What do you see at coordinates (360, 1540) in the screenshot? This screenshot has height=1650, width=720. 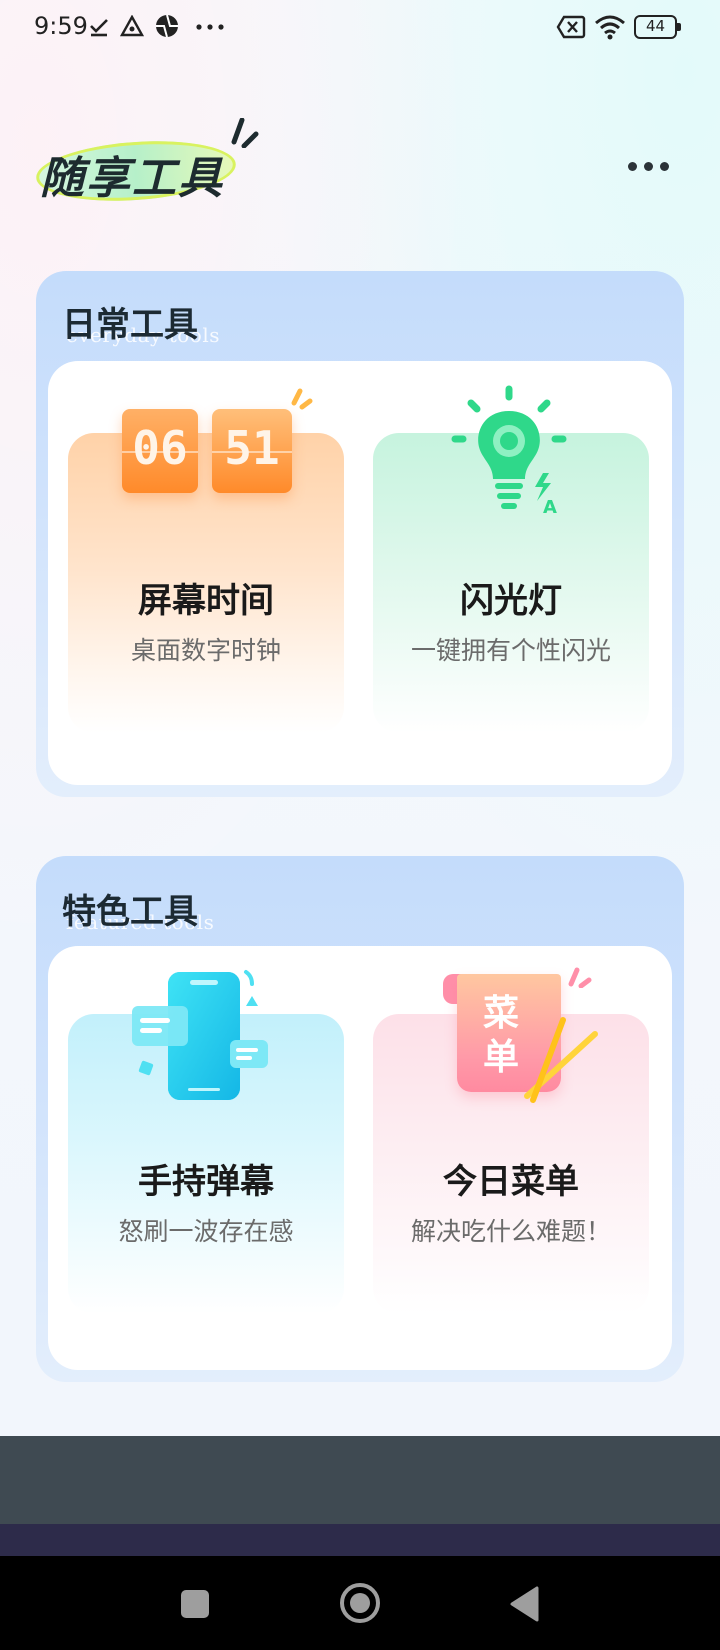 I see `bottom-strip` at bounding box center [360, 1540].